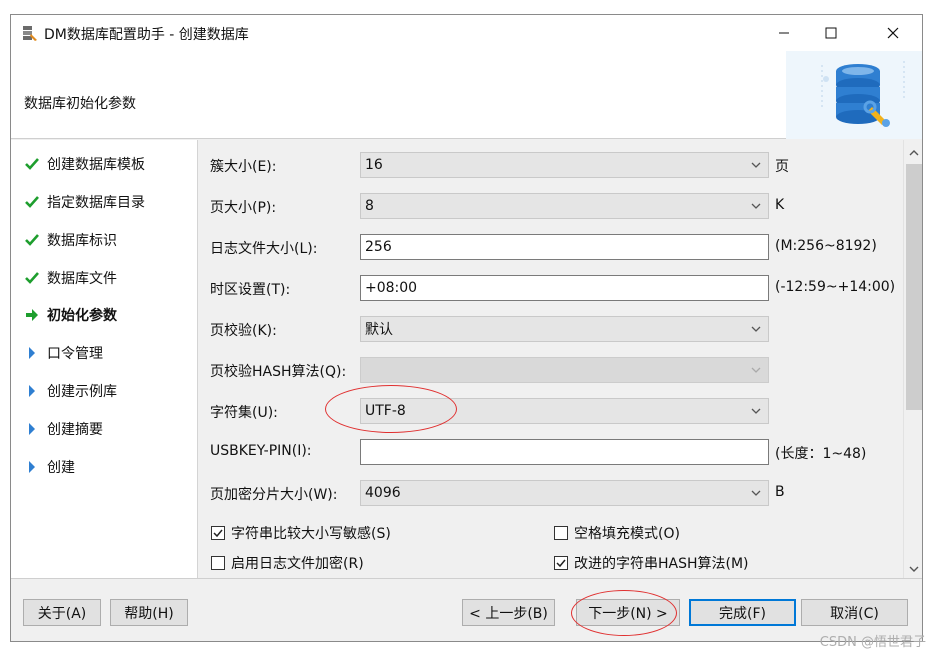  Describe the element at coordinates (782, 167) in the screenshot. I see `extent-size-unit: 页` at that location.